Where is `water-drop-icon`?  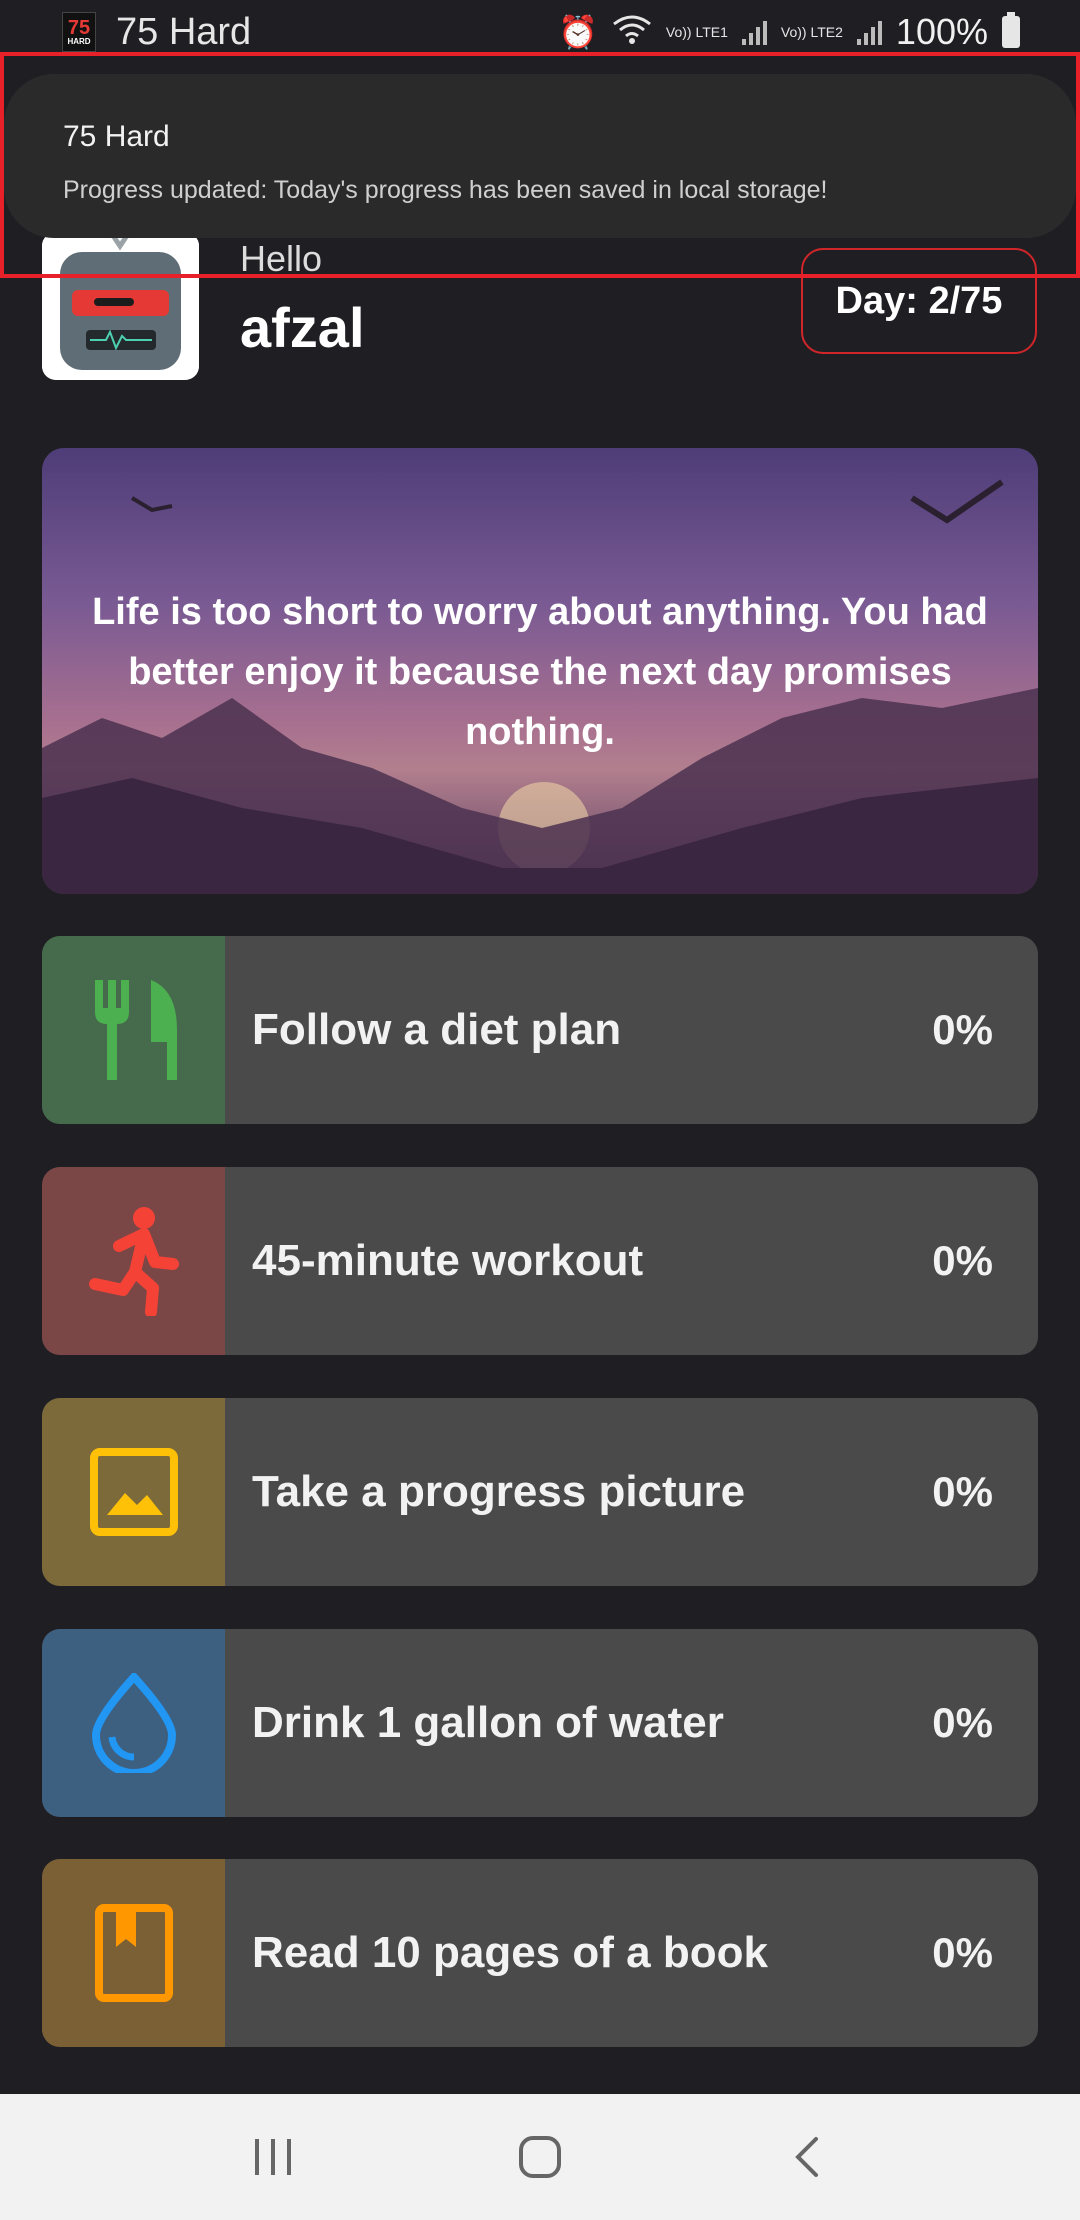
water-drop-icon is located at coordinates (133, 1723).